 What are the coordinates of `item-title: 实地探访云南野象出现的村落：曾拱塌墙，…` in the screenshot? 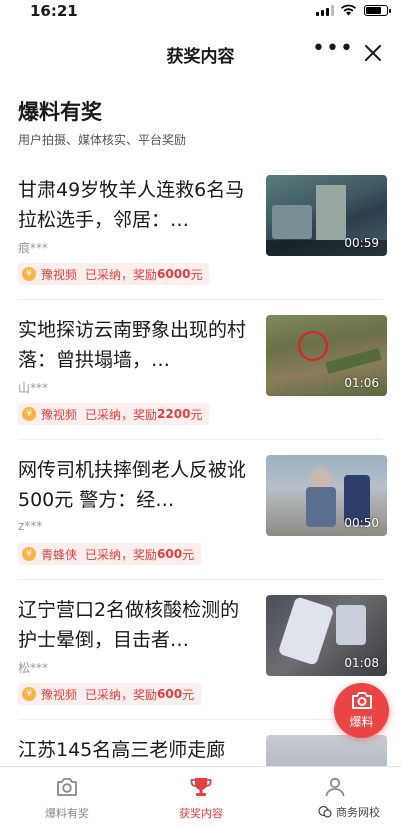 It's located at (132, 345).